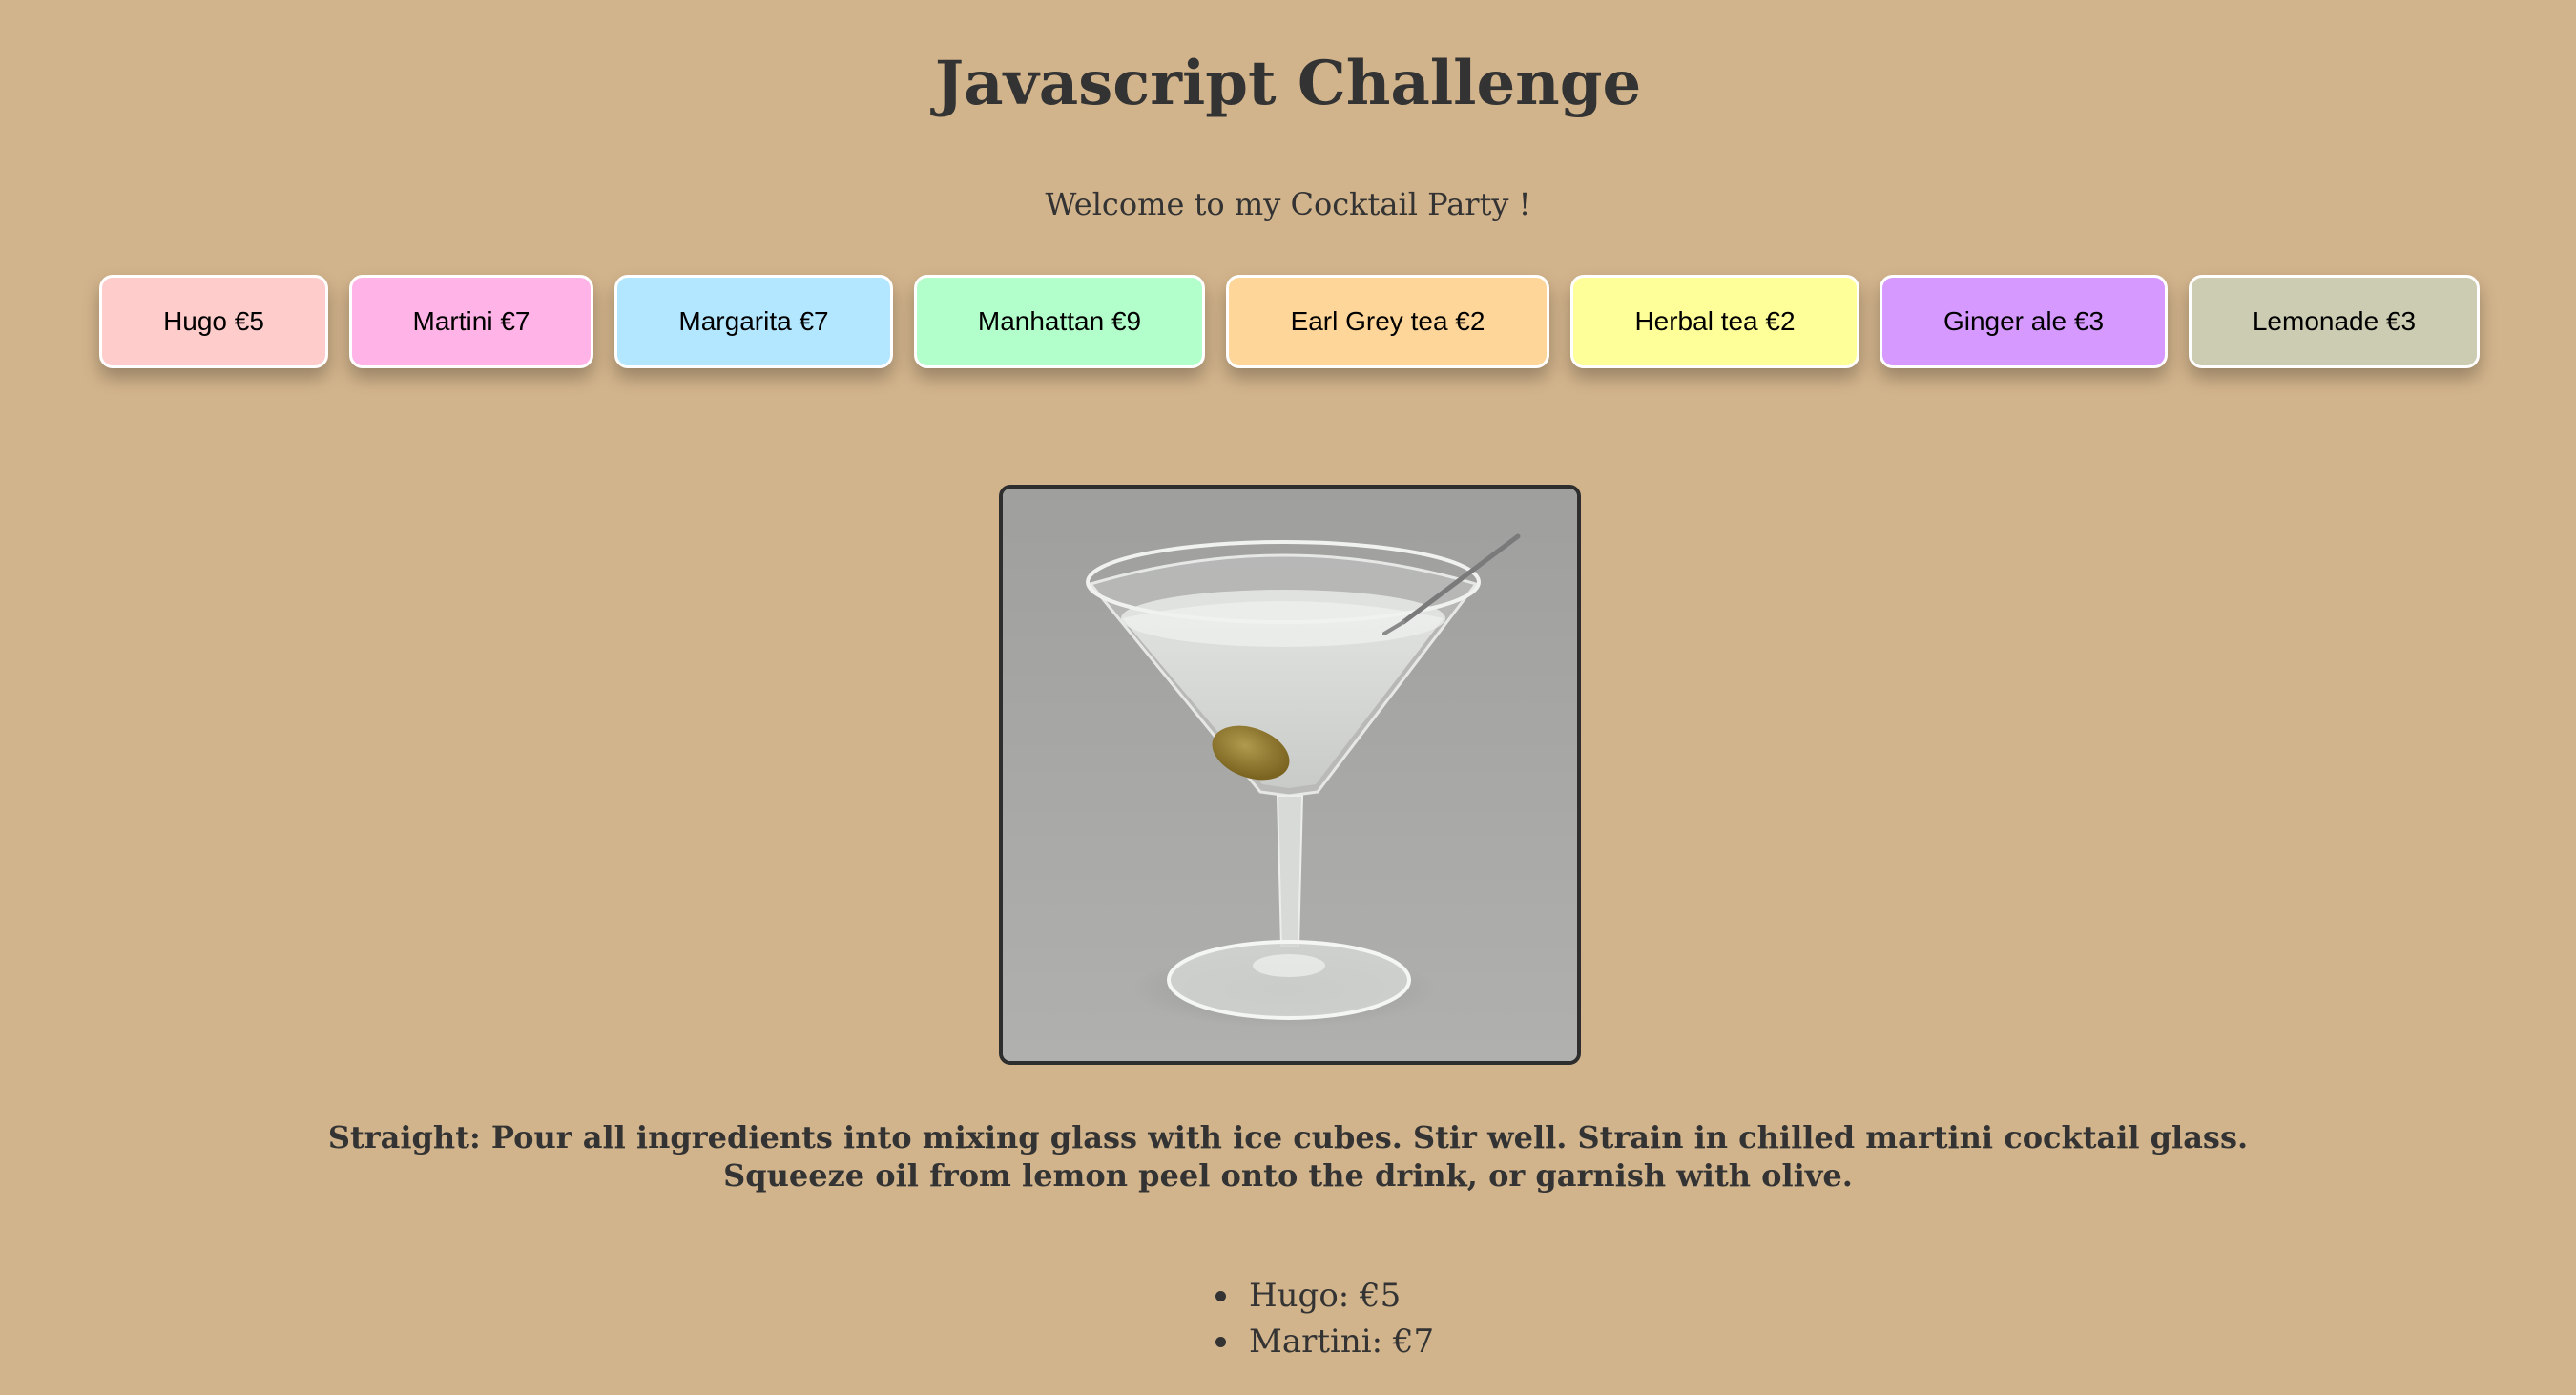 The width and height of the screenshot is (2576, 1395). I want to click on list-item: Martini: €7, so click(1323, 1341).